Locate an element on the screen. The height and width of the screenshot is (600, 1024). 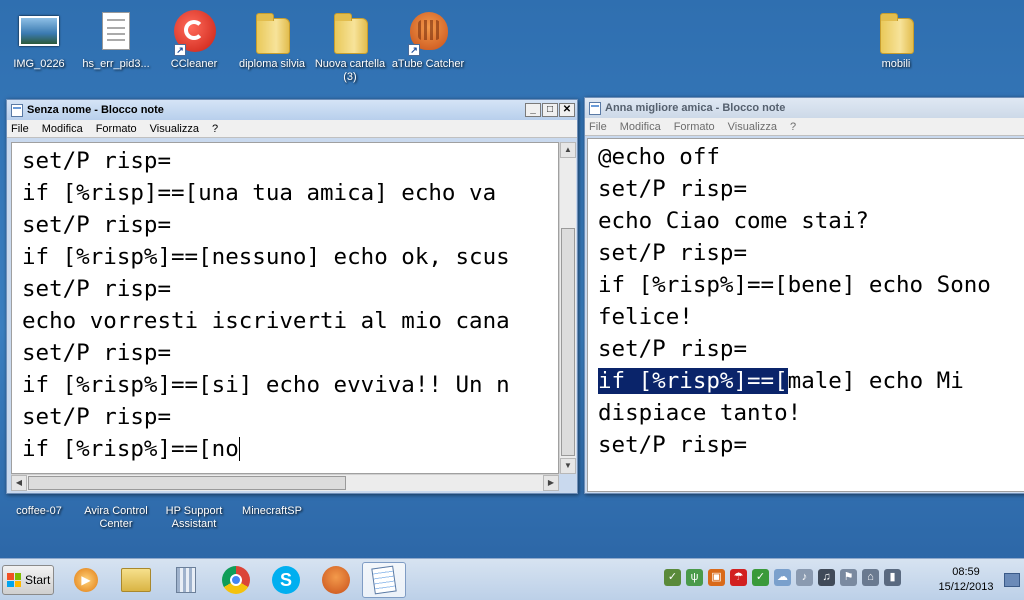
scroll-up-arrow-icon: ▲ is located at coordinates (568, 150).